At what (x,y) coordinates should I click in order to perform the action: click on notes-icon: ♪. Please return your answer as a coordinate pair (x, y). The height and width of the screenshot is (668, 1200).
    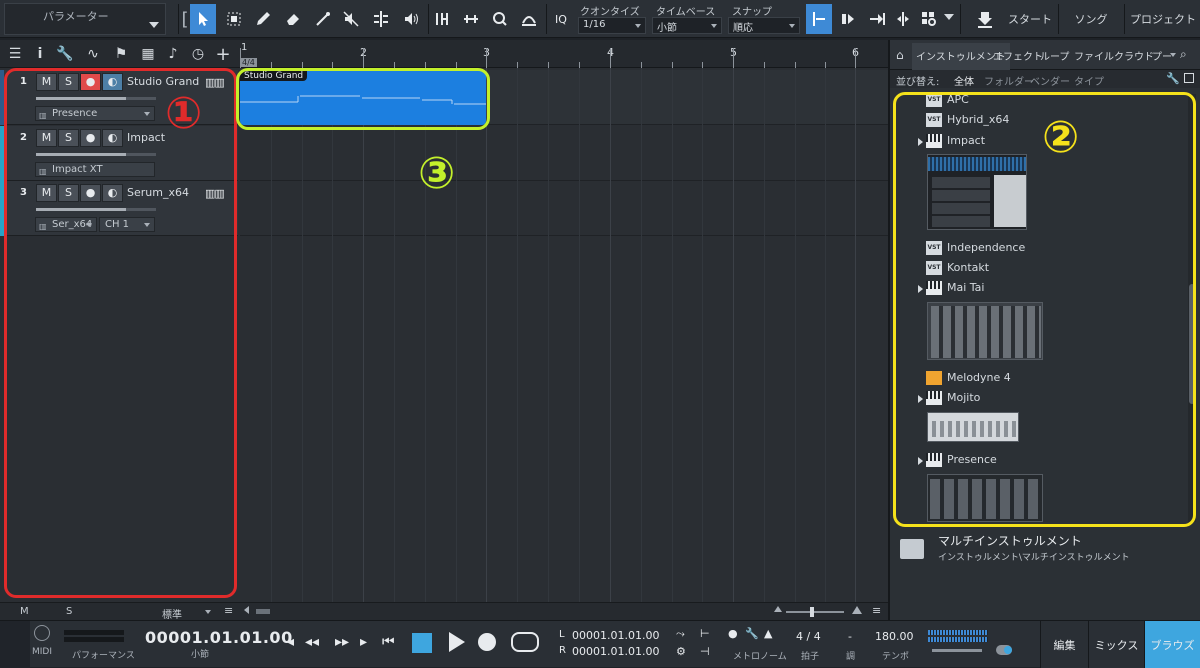
    Looking at the image, I should click on (173, 54).